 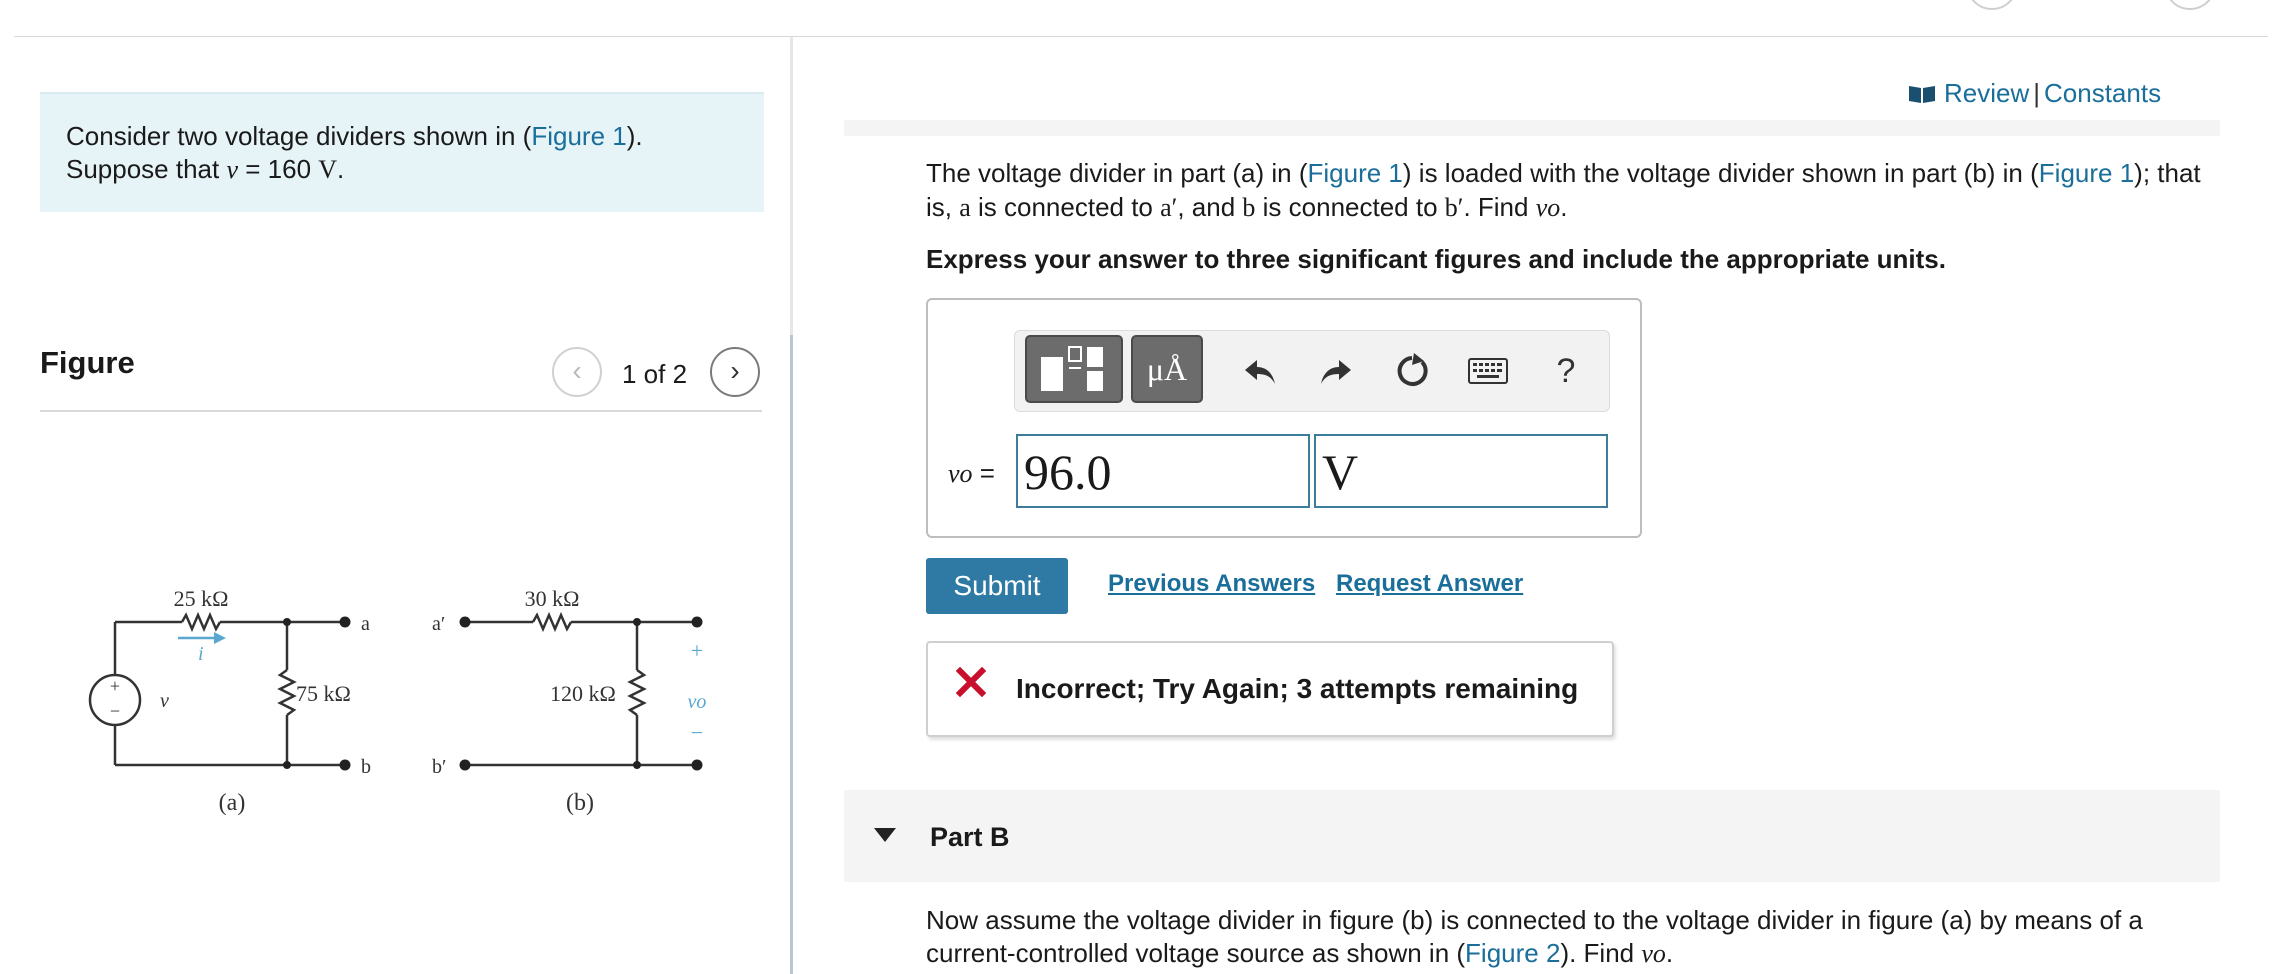 What do you see at coordinates (634, 136) in the screenshot?
I see `intro-text-2: ).` at bounding box center [634, 136].